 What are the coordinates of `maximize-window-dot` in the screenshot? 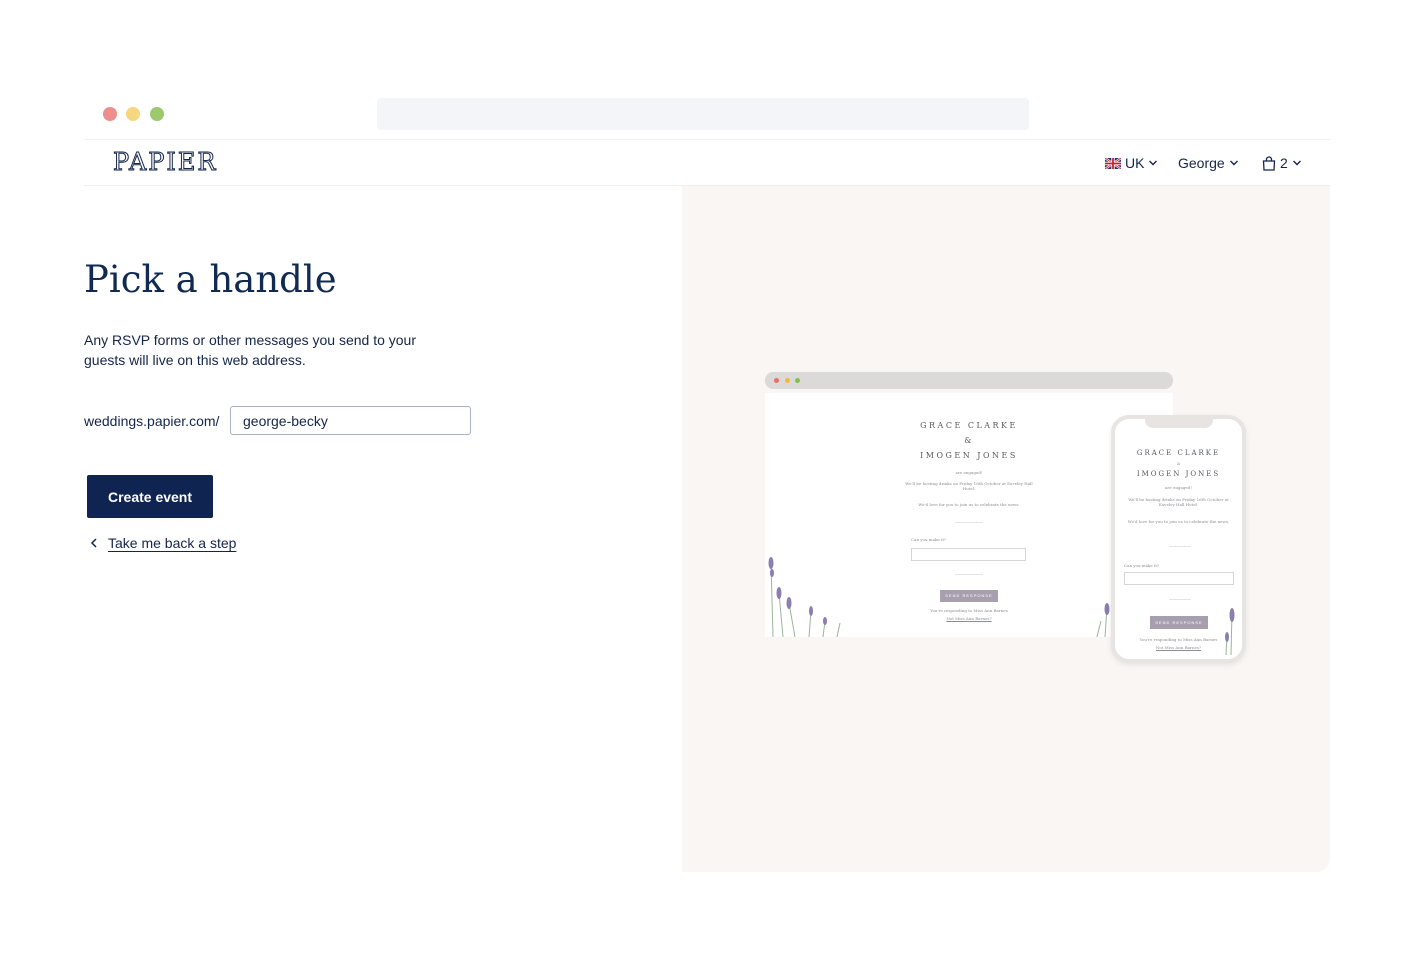 It's located at (157, 114).